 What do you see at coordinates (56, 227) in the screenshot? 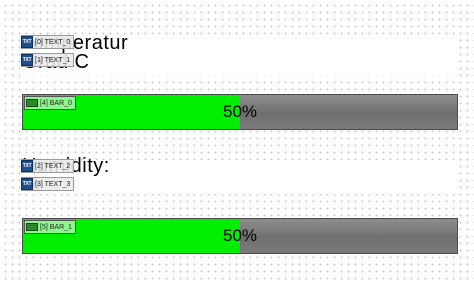
I see `bar-1-tag-label: [5] BAR_1` at bounding box center [56, 227].